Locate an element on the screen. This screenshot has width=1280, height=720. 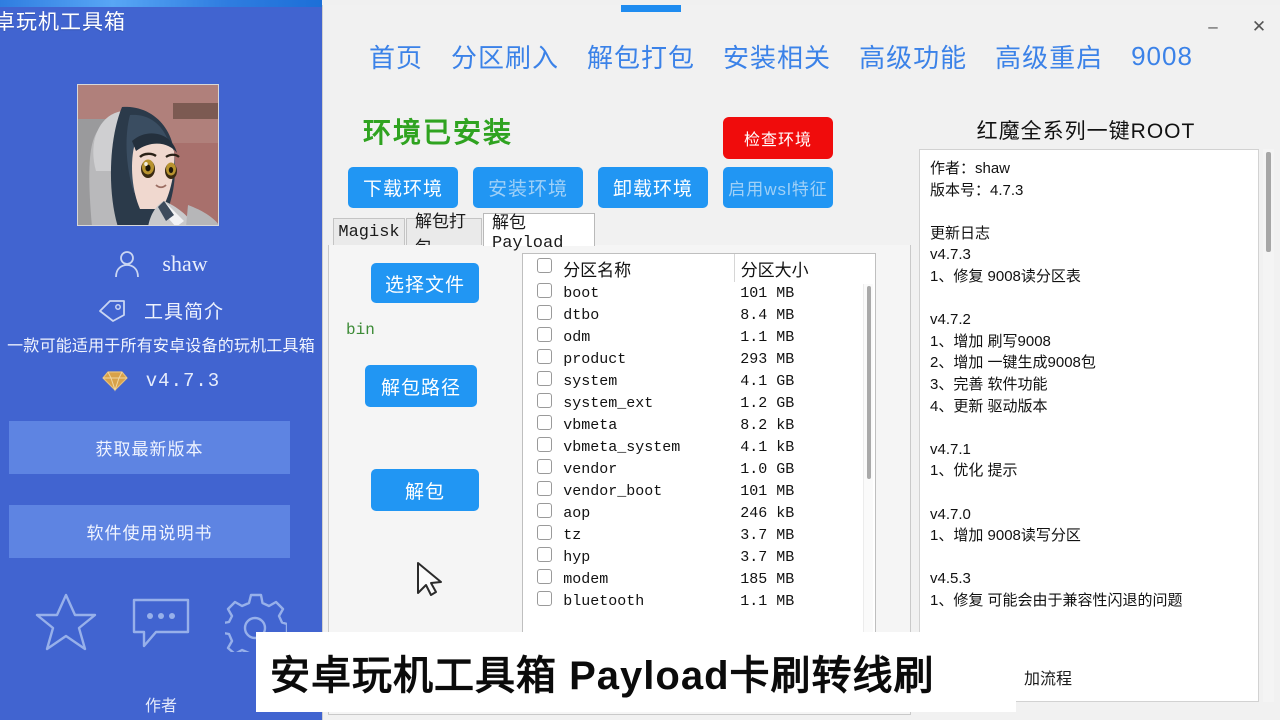
nav-item-unpack-pack: 解包打包 is located at coordinates (641, 56).